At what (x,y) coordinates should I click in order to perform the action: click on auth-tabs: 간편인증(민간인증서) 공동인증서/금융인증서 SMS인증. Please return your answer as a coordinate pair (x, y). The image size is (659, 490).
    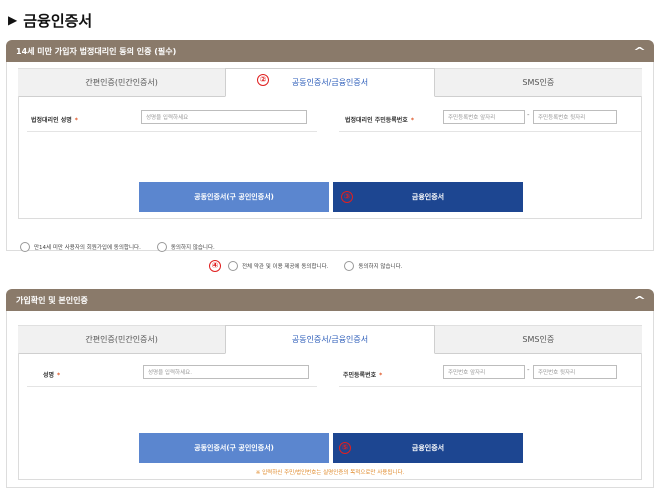
    Looking at the image, I should click on (330, 82).